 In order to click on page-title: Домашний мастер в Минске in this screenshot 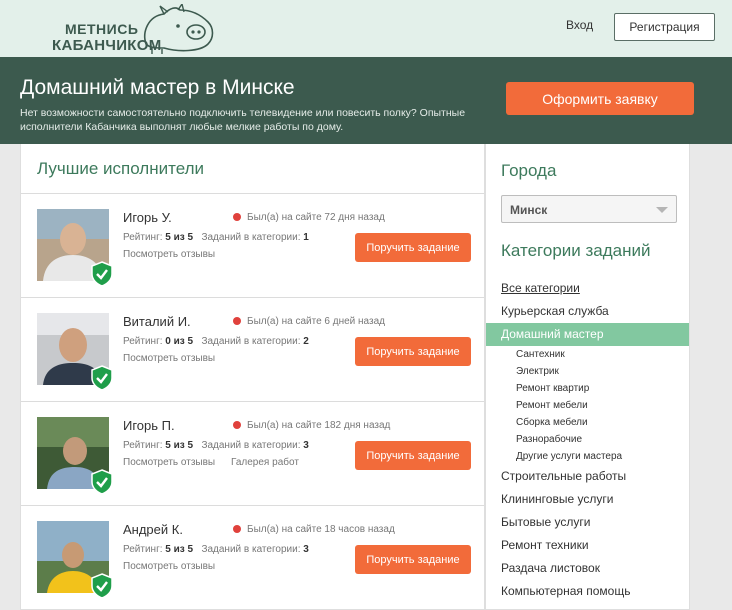, I will do `click(157, 87)`.